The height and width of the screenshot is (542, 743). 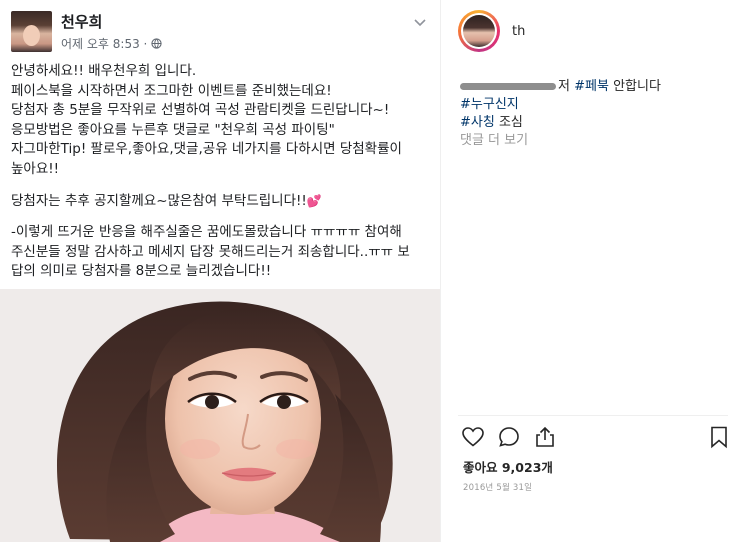 What do you see at coordinates (420, 22) in the screenshot?
I see `chevron-down-icon` at bounding box center [420, 22].